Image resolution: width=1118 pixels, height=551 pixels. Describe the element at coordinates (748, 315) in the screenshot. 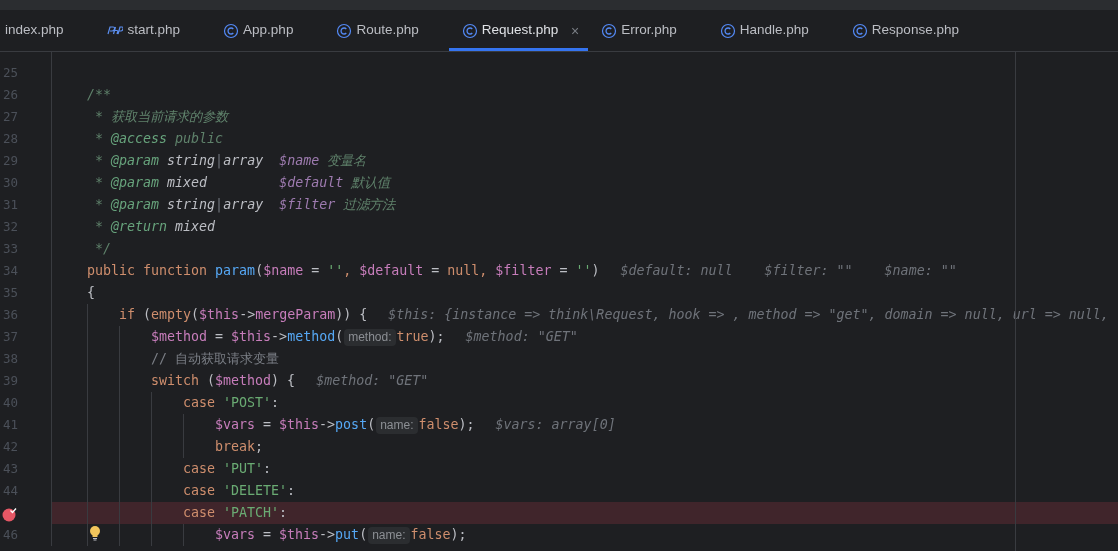

I see `inline-value-hint: $this: {instance => think\Request, hook => , method => "get", domain => null, url => null,` at that location.